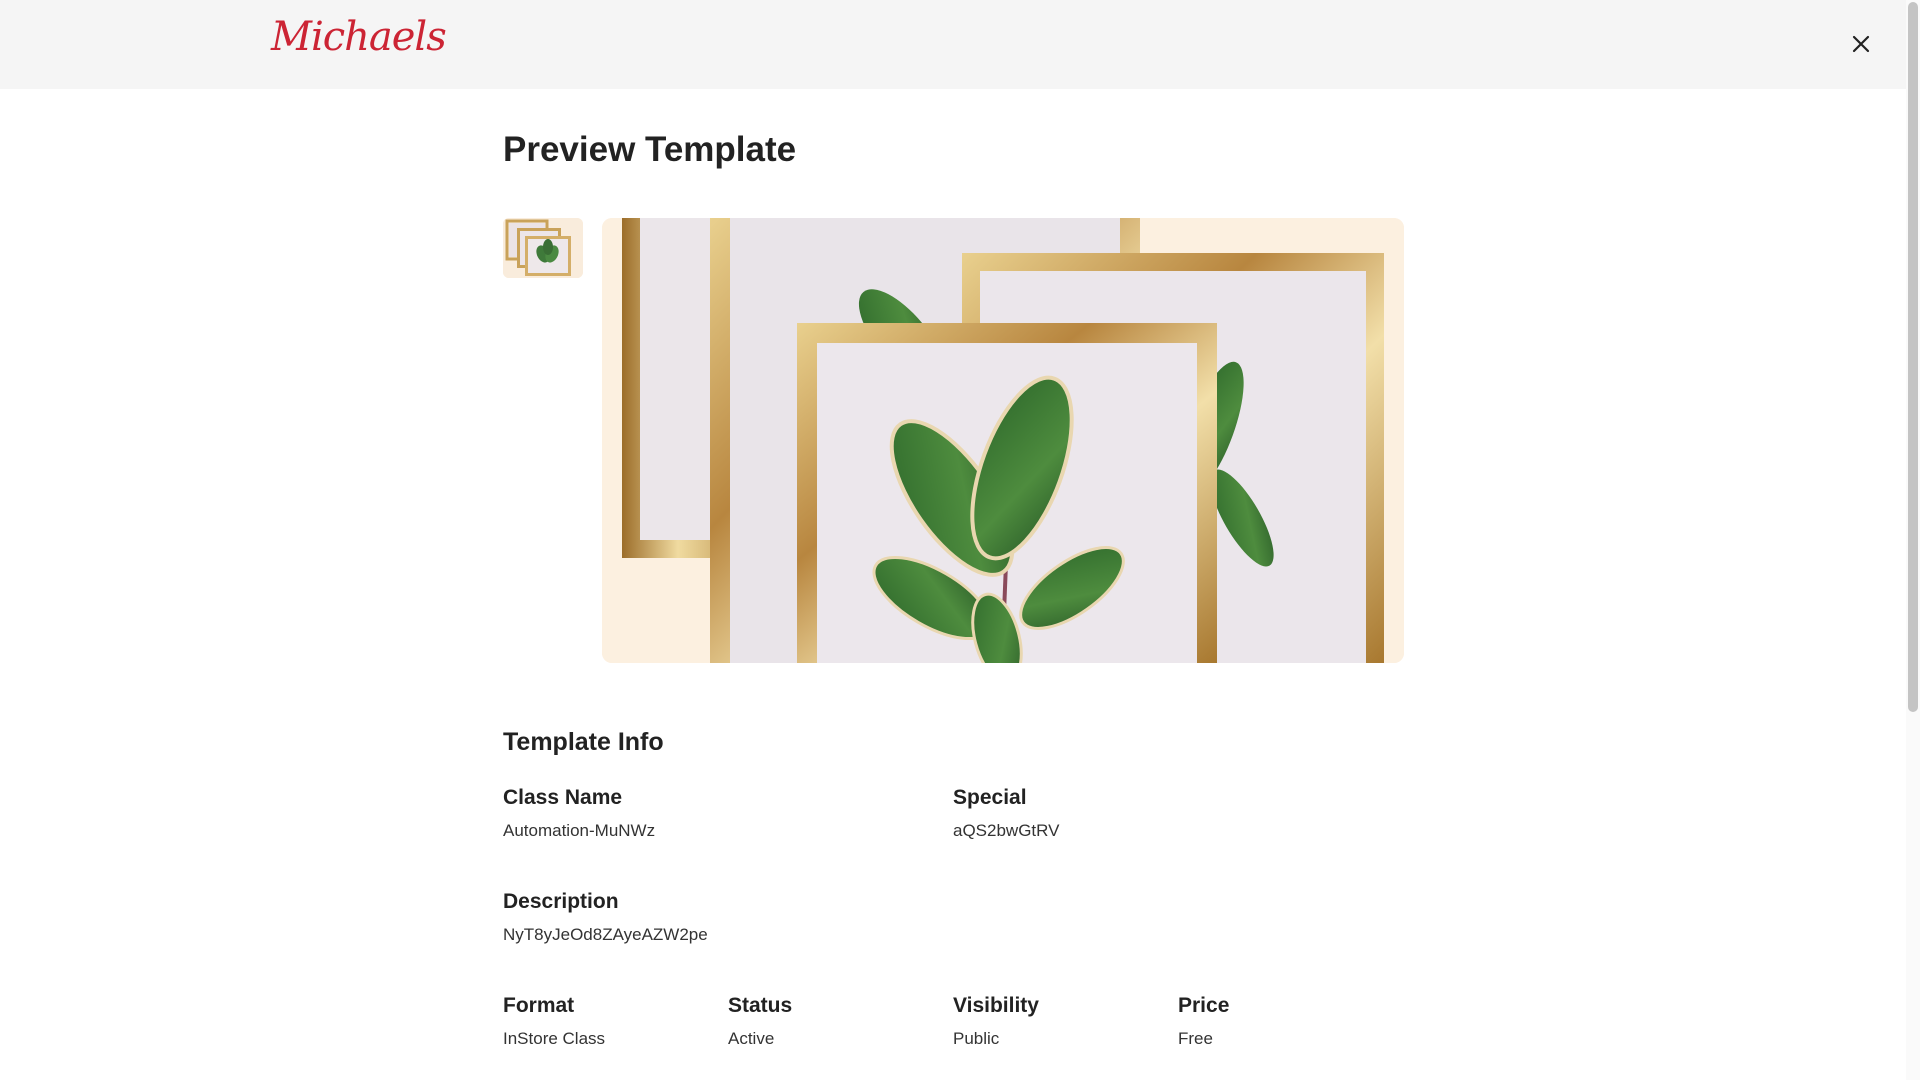  I want to click on image-thumbnail, so click(543, 248).